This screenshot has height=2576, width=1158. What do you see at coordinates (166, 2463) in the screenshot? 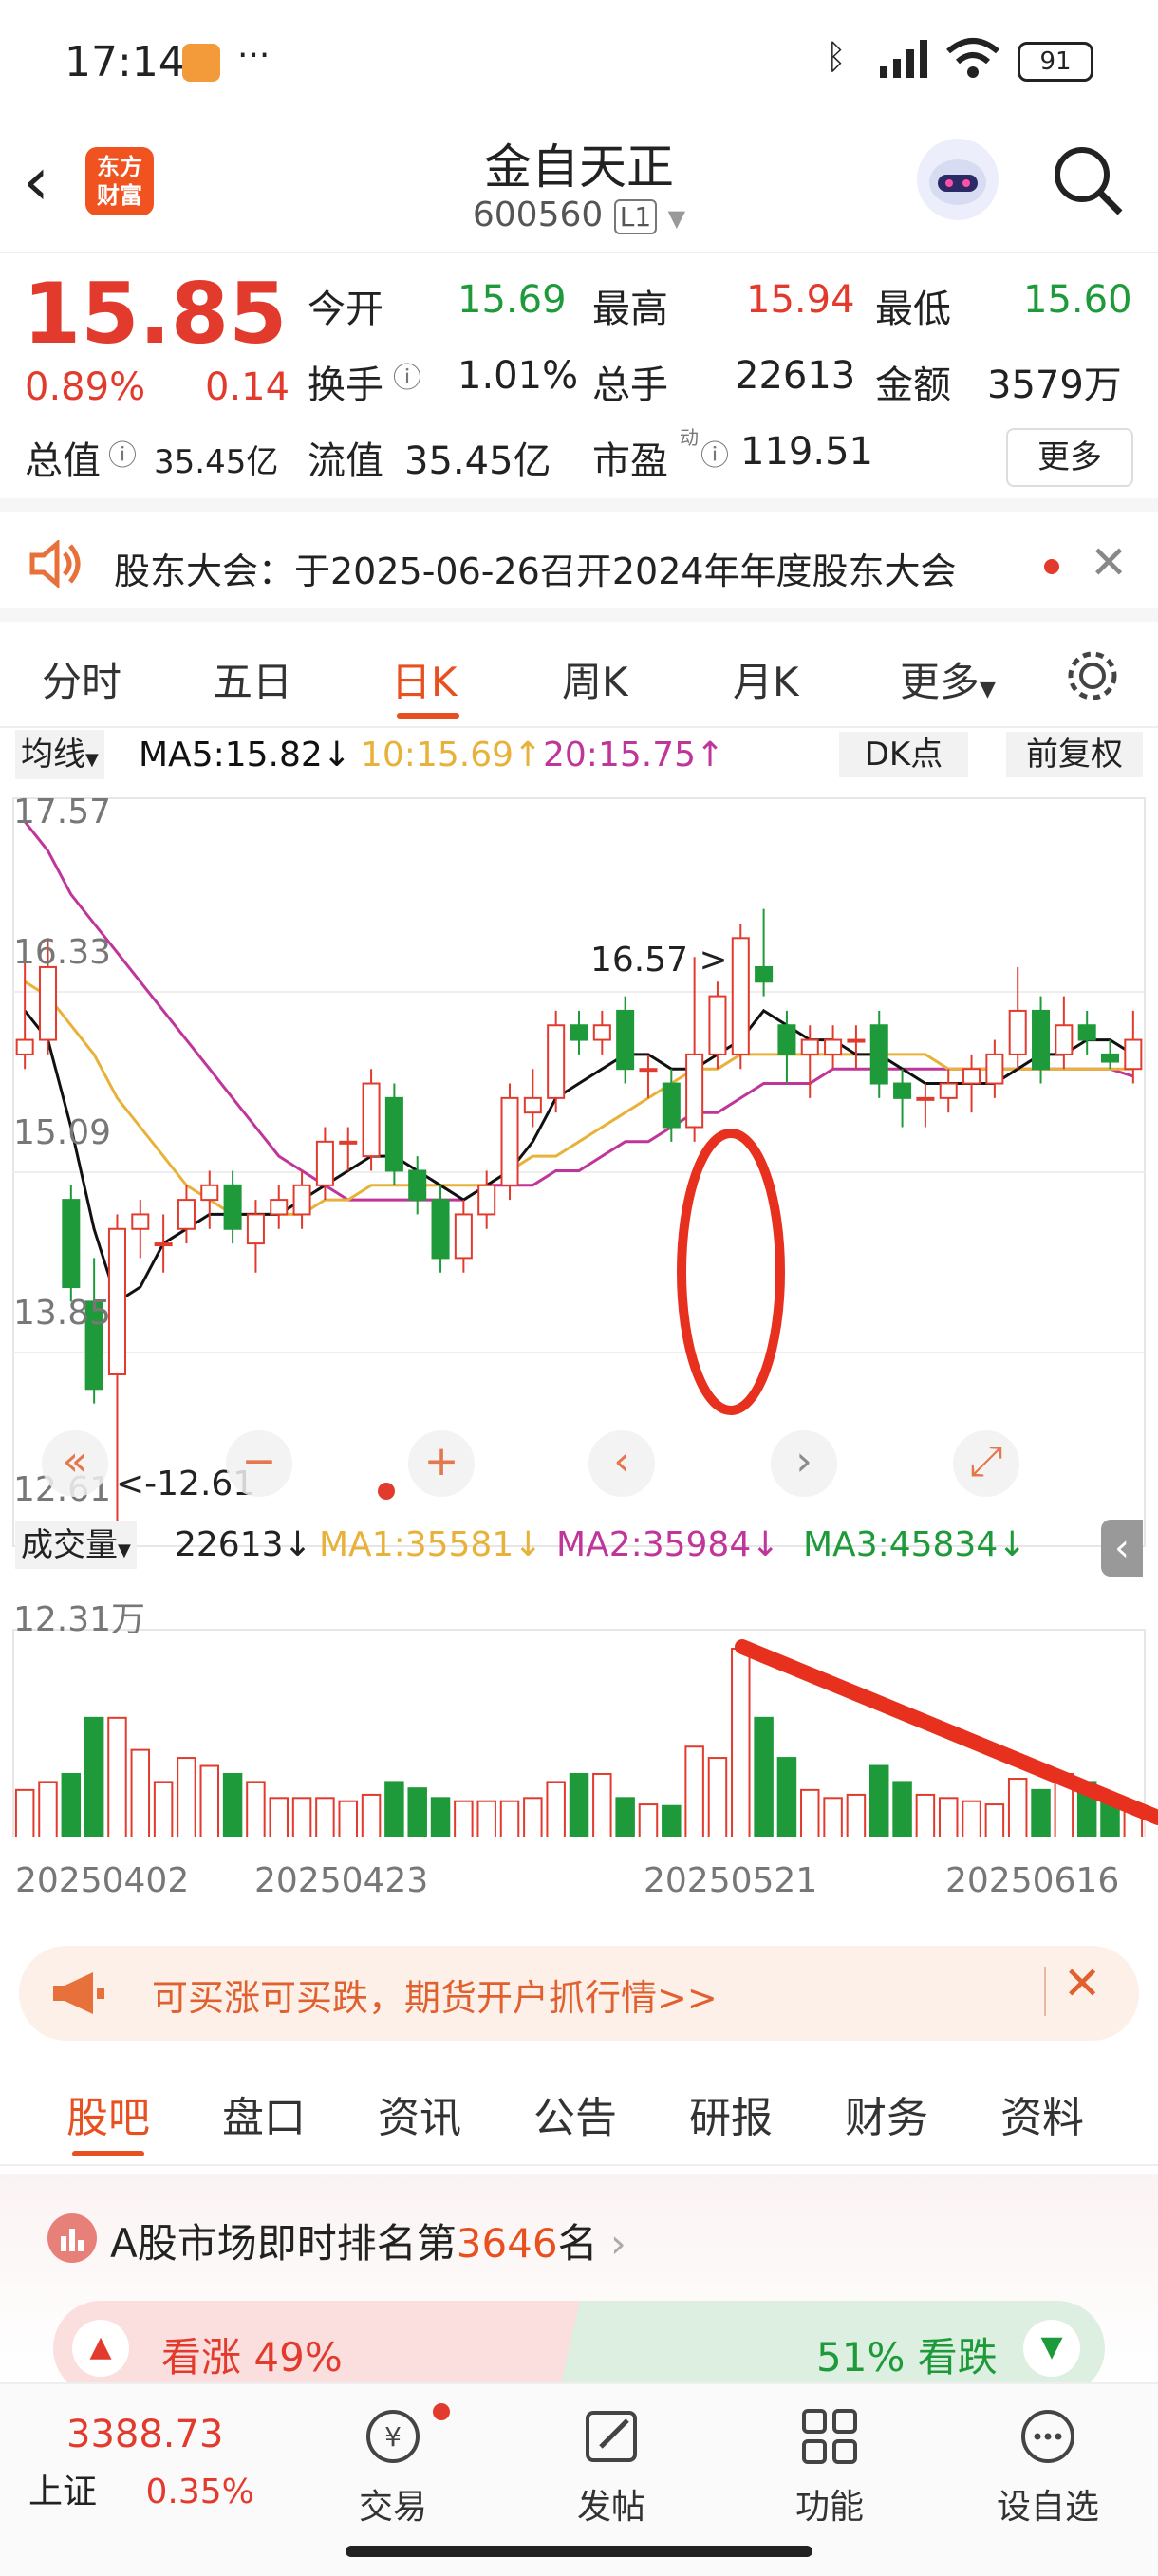
I see `index-widget: 3388.73 上证 0.35%` at bounding box center [166, 2463].